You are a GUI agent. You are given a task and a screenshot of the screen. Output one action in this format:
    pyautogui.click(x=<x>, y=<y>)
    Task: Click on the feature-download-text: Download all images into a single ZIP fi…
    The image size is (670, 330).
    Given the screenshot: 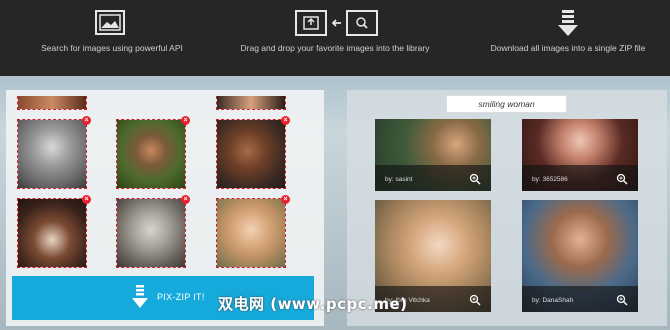 What is the action you would take?
    pyautogui.click(x=568, y=48)
    